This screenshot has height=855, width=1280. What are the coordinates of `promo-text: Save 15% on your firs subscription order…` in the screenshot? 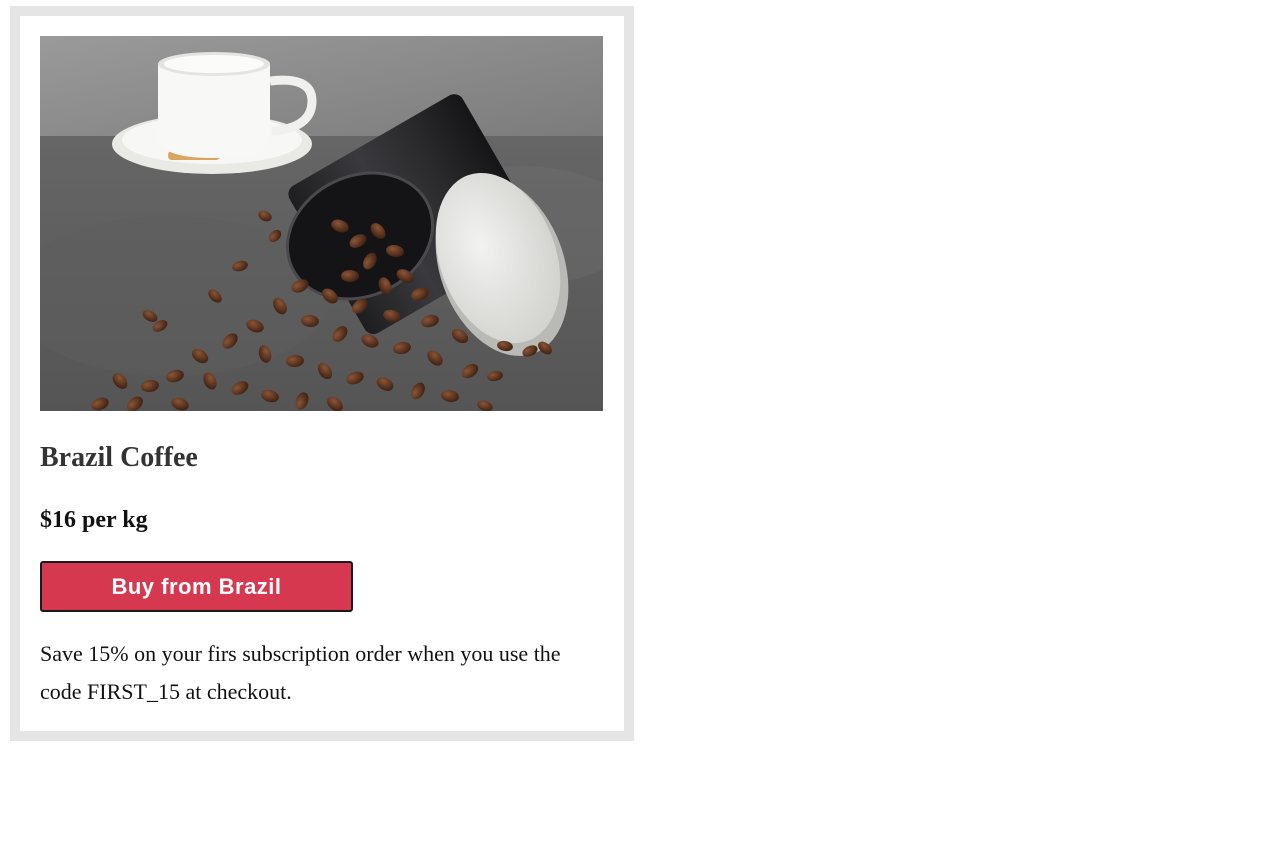 It's located at (300, 672).